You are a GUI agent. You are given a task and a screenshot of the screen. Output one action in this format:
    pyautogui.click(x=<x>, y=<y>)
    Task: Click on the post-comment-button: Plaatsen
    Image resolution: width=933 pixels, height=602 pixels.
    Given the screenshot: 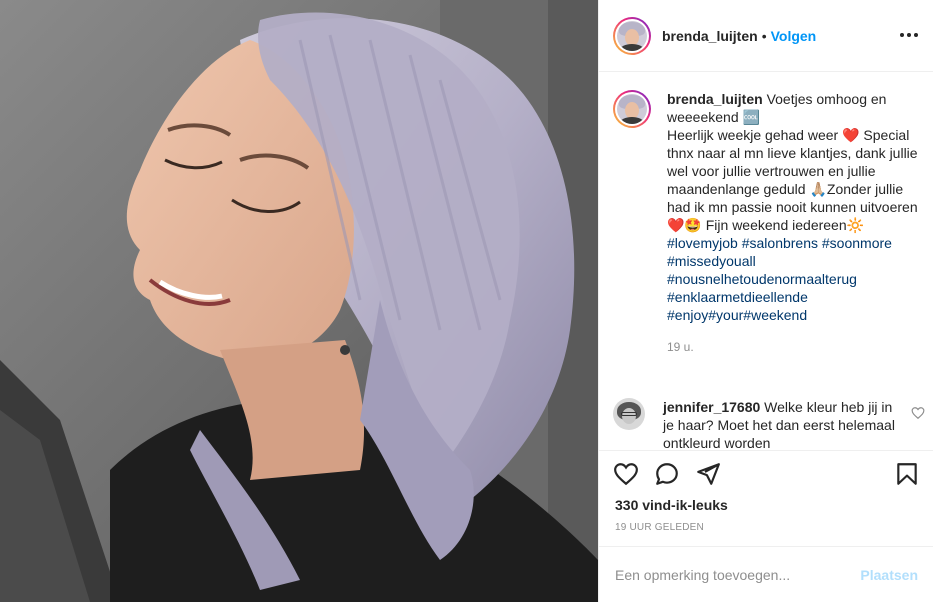 What is the action you would take?
    pyautogui.click(x=889, y=575)
    